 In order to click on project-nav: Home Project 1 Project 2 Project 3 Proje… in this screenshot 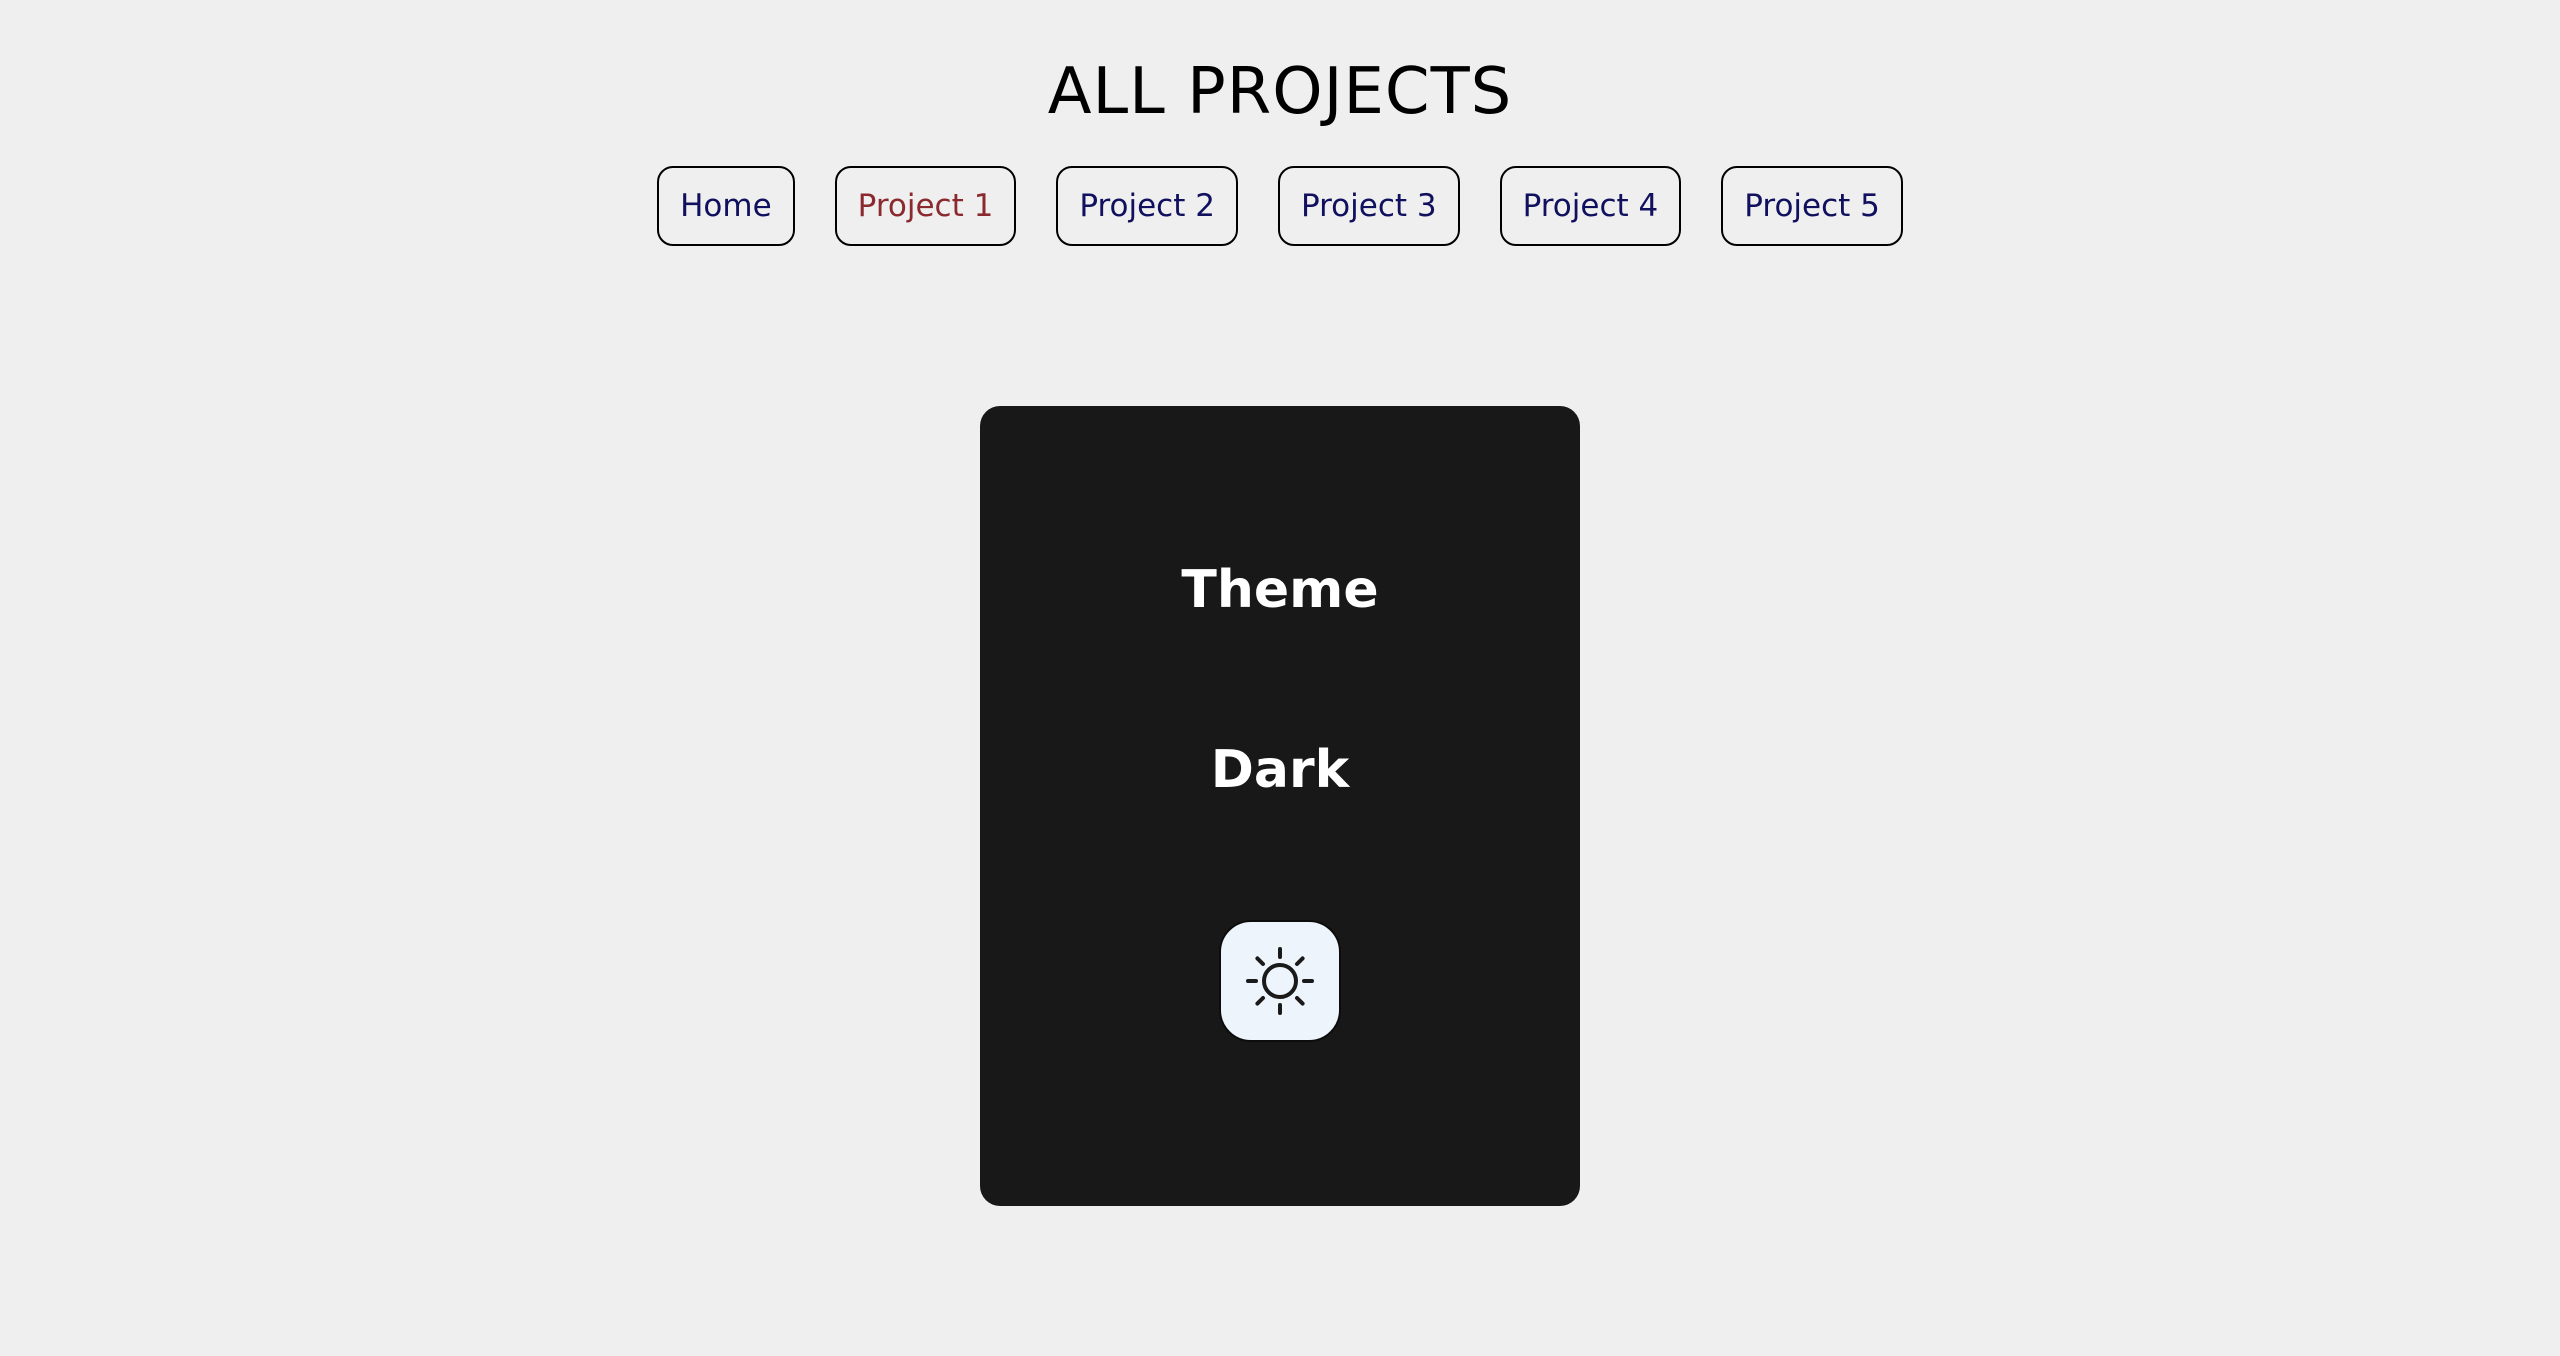, I will do `click(1280, 206)`.